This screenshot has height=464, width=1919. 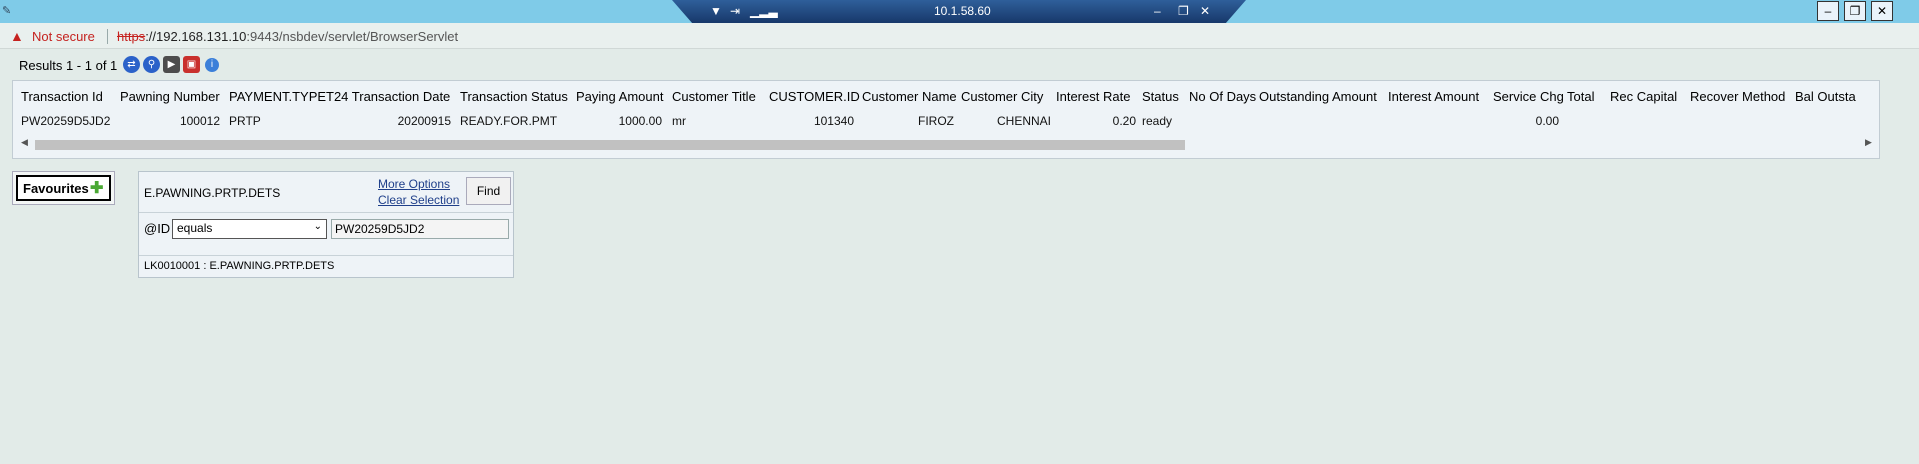 I want to click on url-host: ://192.168.131.10, so click(x=196, y=36).